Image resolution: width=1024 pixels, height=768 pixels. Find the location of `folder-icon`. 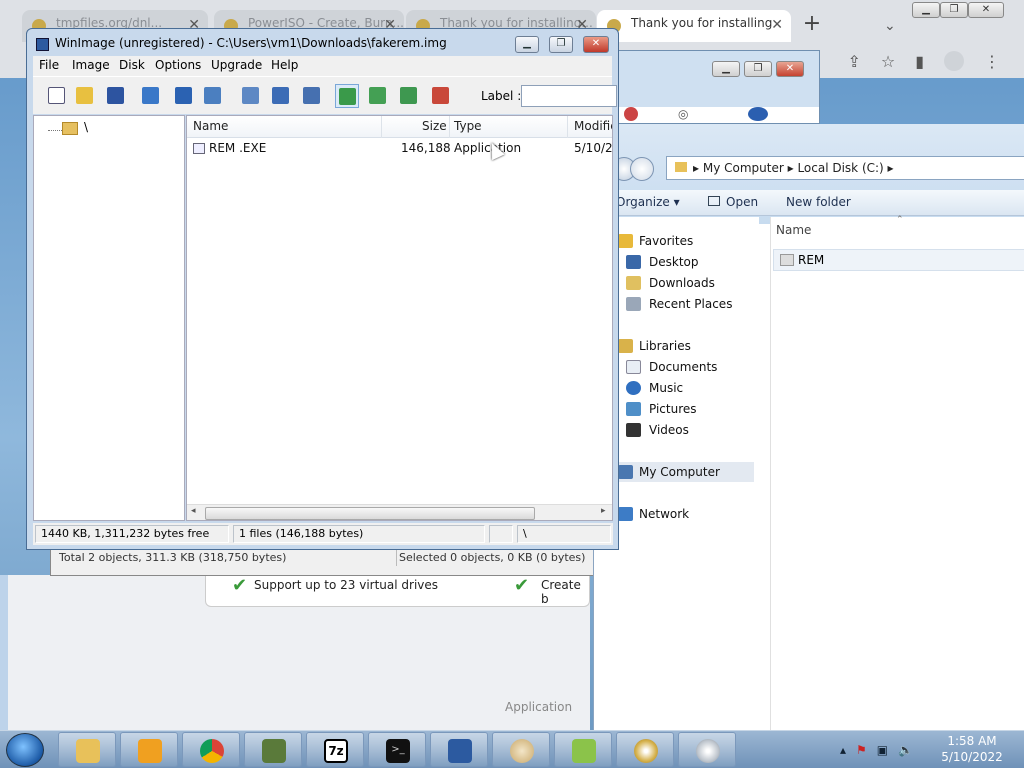

folder-icon is located at coordinates (681, 167).